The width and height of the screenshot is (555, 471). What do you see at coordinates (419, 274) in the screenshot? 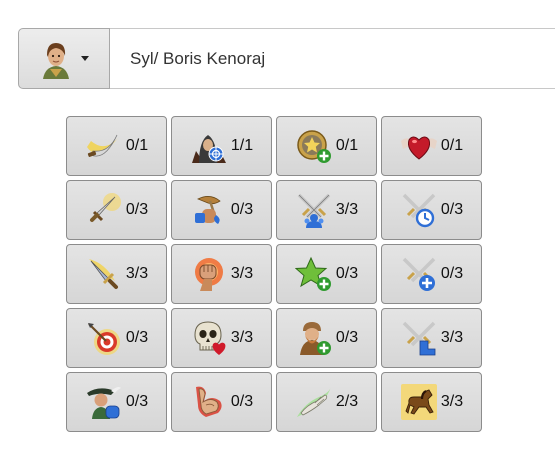
I see `crossed-swords-plus-icon` at bounding box center [419, 274].